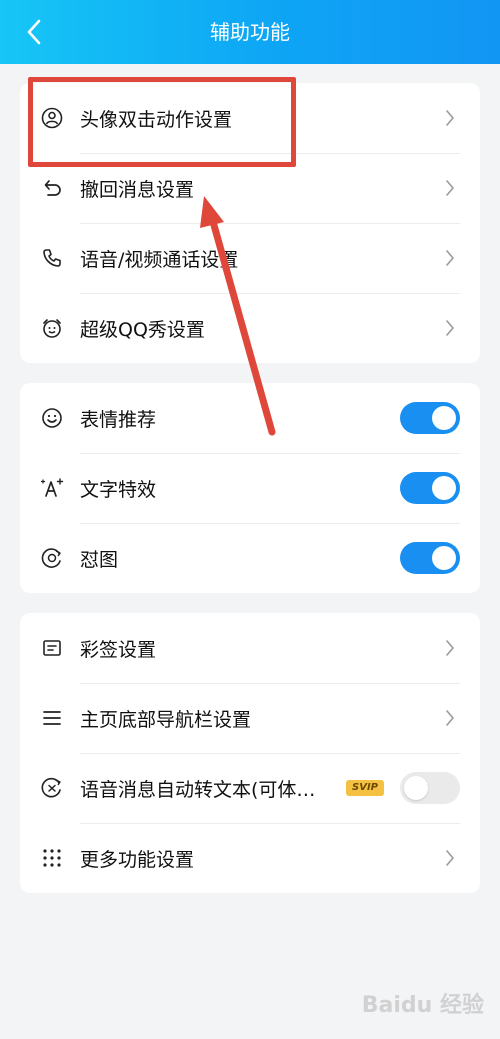 The height and width of the screenshot is (1039, 500). I want to click on row-label: 语音/视频通话设置, so click(159, 259).